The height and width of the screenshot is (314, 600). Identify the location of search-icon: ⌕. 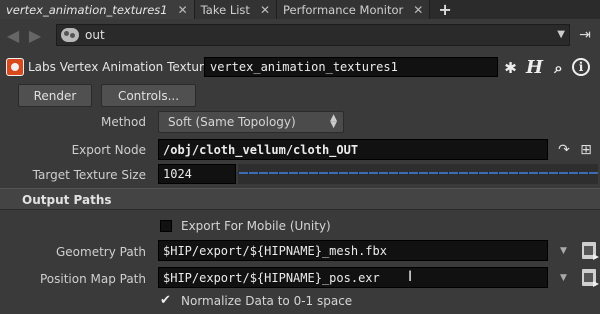
(558, 67).